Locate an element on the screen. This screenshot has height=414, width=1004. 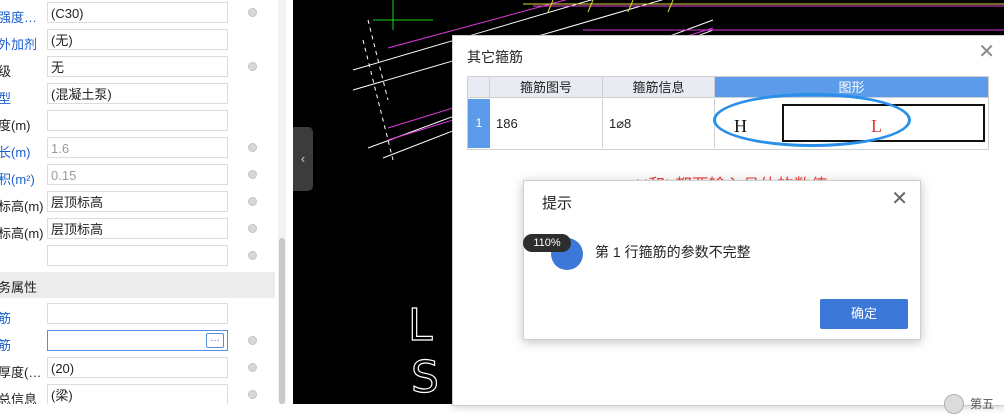
scrollbar-thumb is located at coordinates (282, 321).